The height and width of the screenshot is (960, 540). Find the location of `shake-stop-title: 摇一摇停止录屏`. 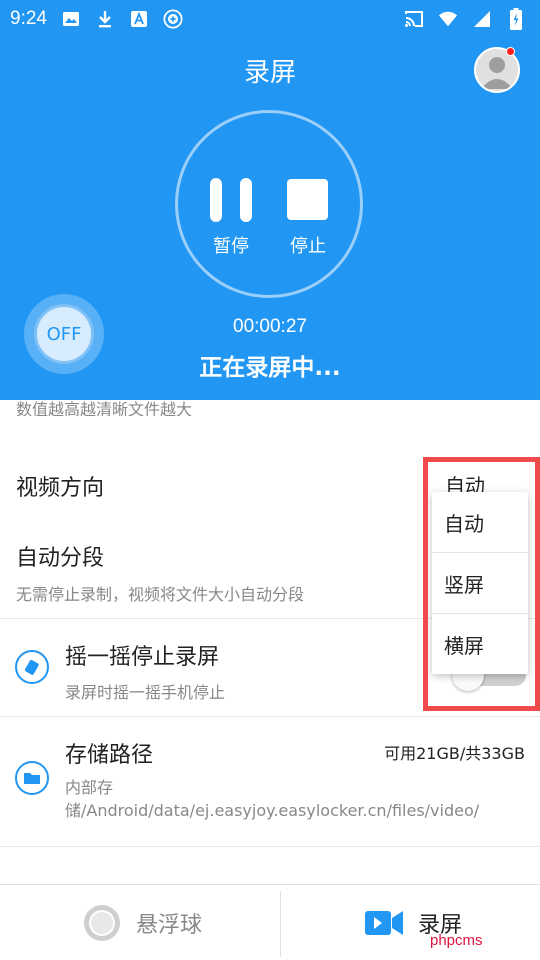

shake-stop-title: 摇一摇停止录屏 is located at coordinates (142, 657).